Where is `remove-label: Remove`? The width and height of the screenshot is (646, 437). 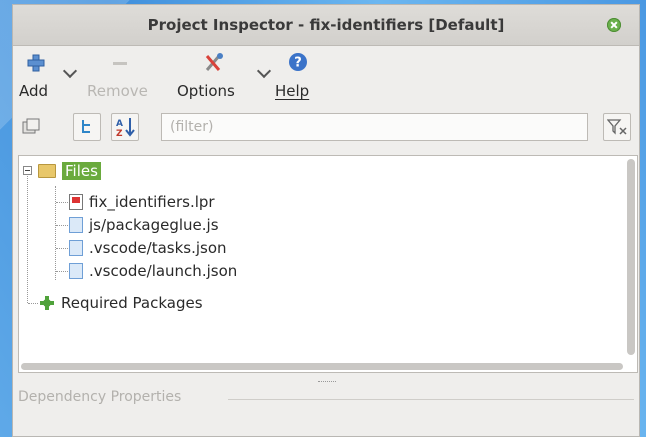
remove-label: Remove is located at coordinates (117, 91).